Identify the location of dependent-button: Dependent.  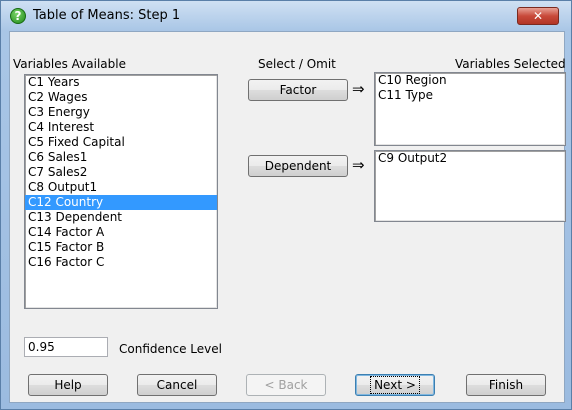
(298, 166).